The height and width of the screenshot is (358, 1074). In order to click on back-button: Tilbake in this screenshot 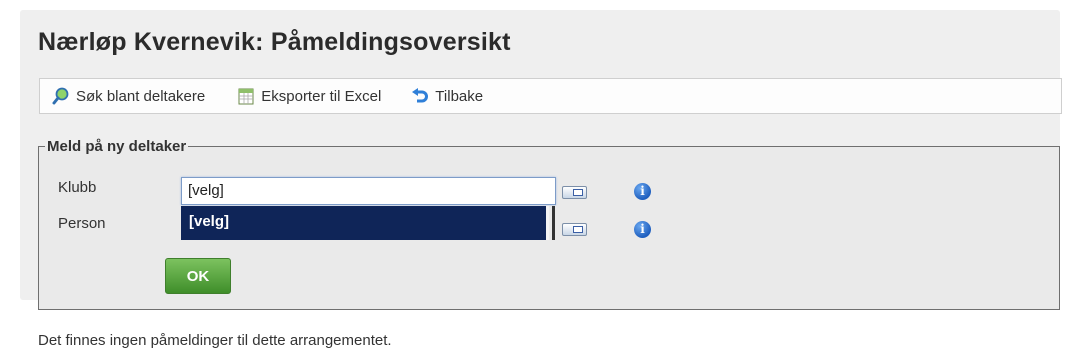, I will do `click(447, 96)`.